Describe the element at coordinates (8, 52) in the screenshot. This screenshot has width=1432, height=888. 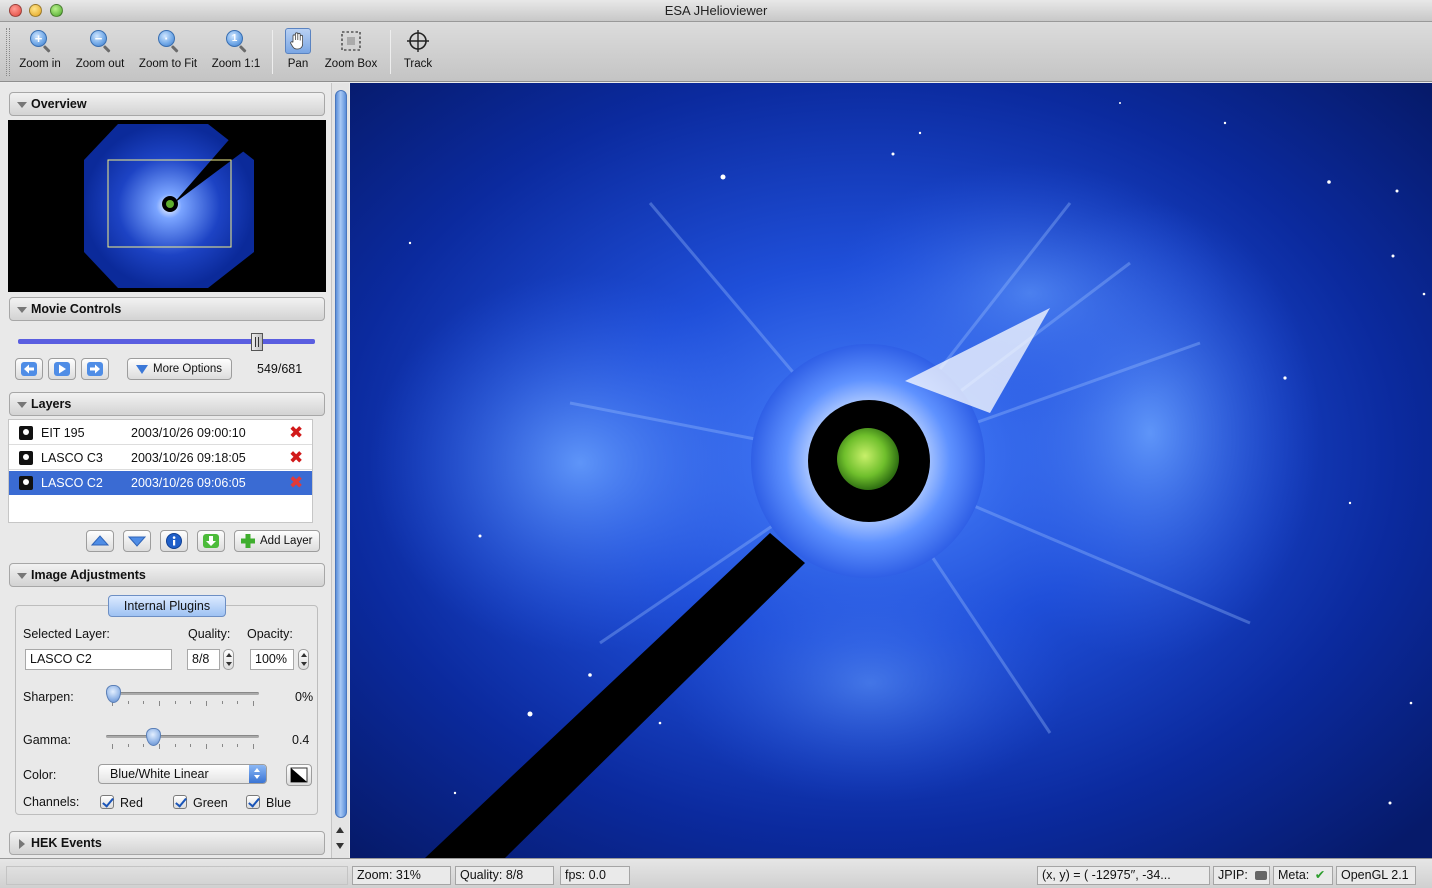
I see `toolbar-grip` at that location.